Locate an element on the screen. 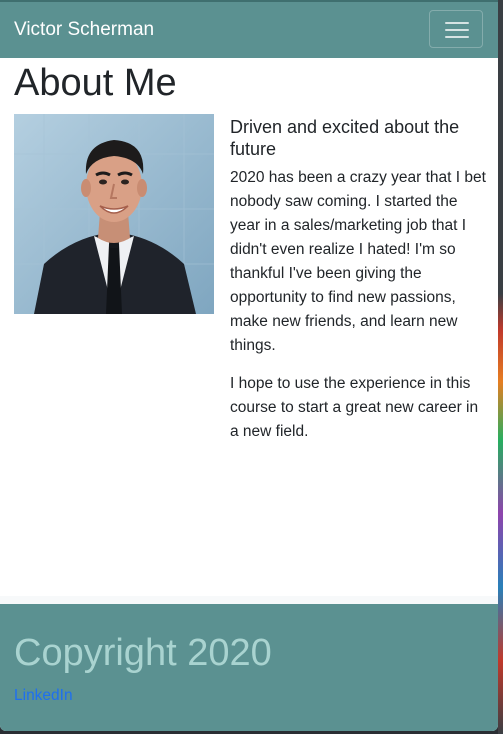 Image resolution: width=503 pixels, height=734 pixels. footer-copyright: Copyright 2020 is located at coordinates (143, 653).